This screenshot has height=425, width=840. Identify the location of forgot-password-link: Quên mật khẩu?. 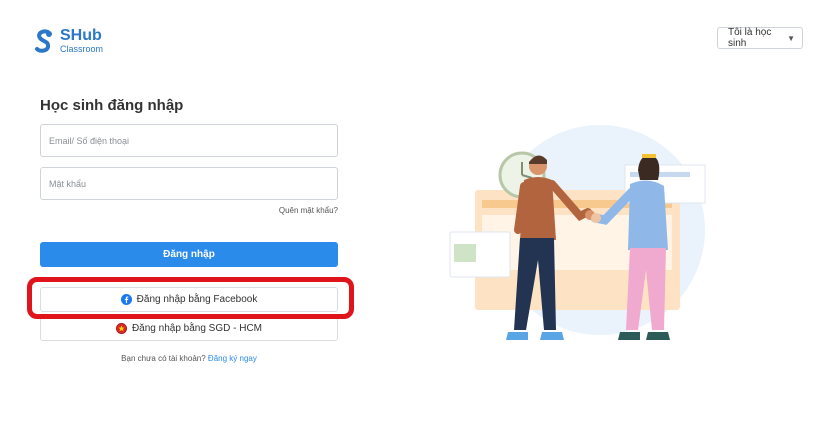
(308, 210).